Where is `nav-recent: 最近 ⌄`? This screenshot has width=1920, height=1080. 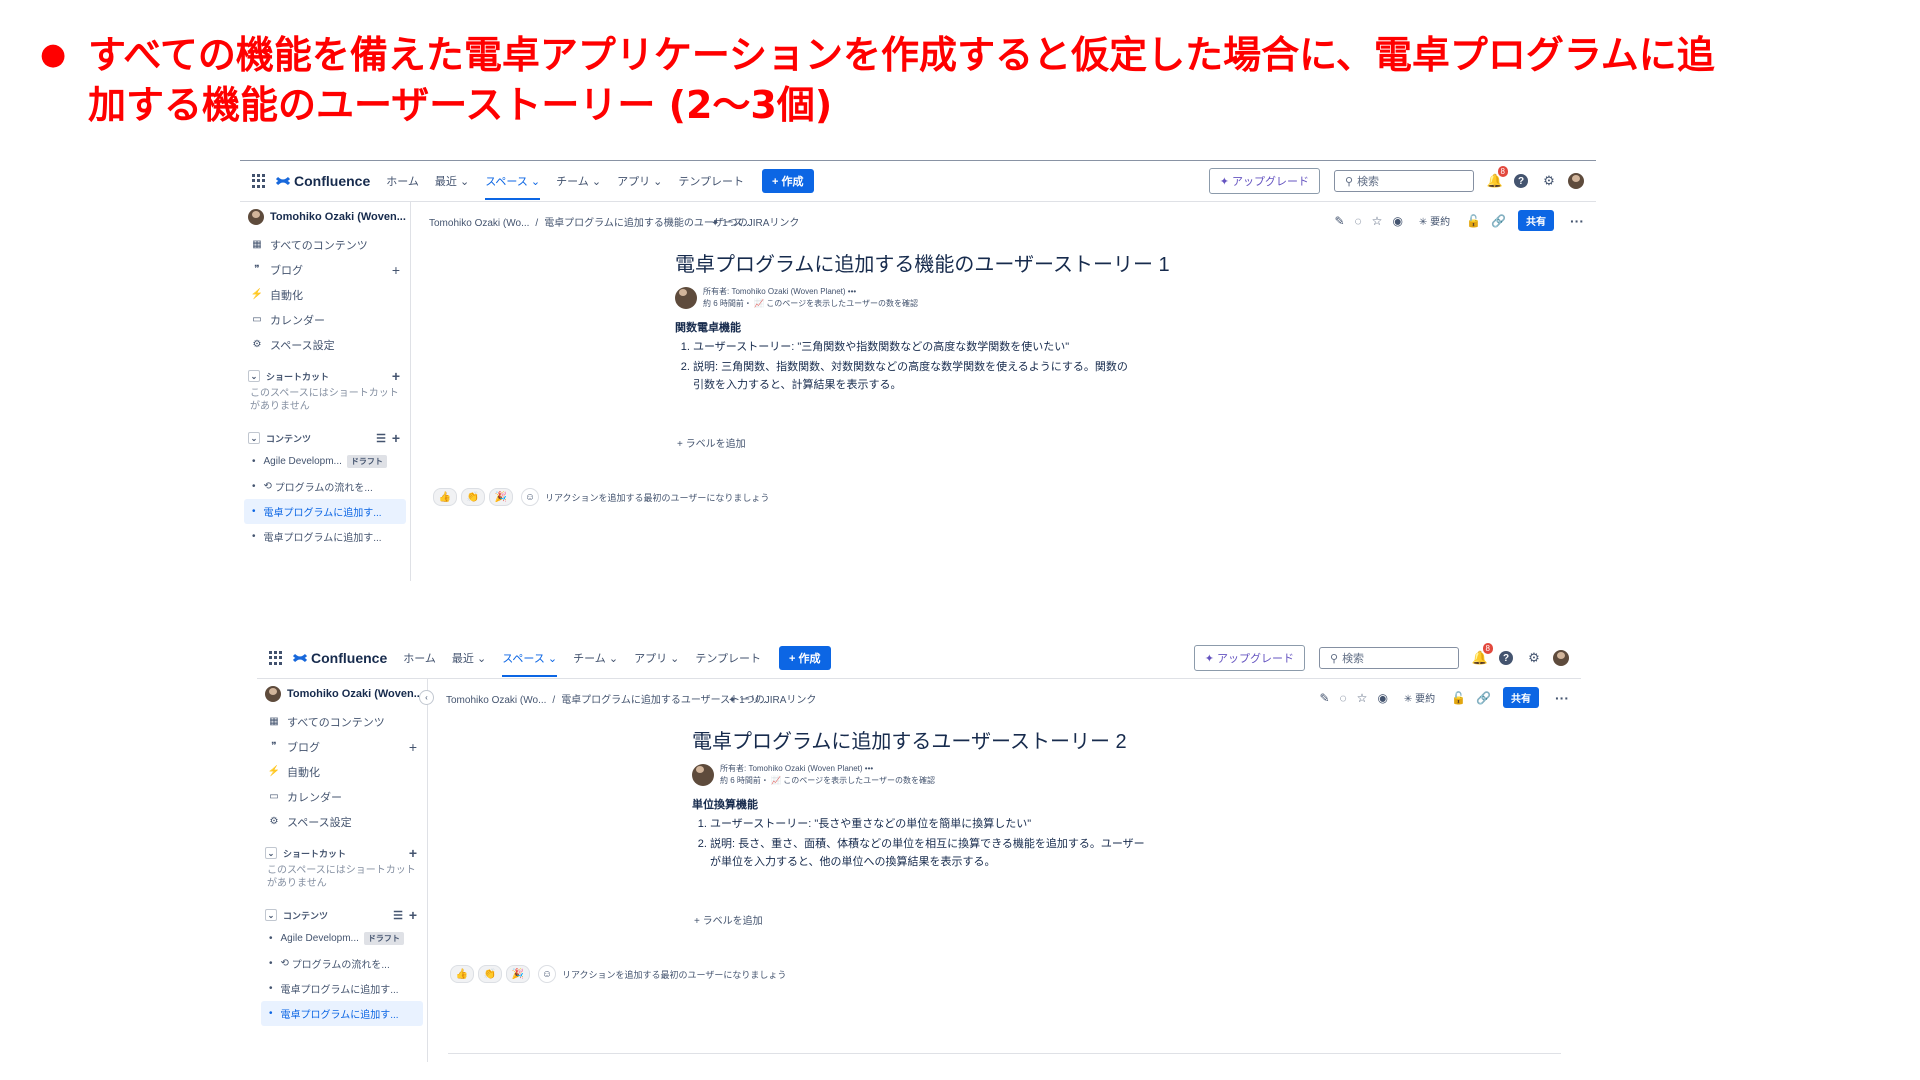
nav-recent: 最近 ⌄ is located at coordinates (452, 181).